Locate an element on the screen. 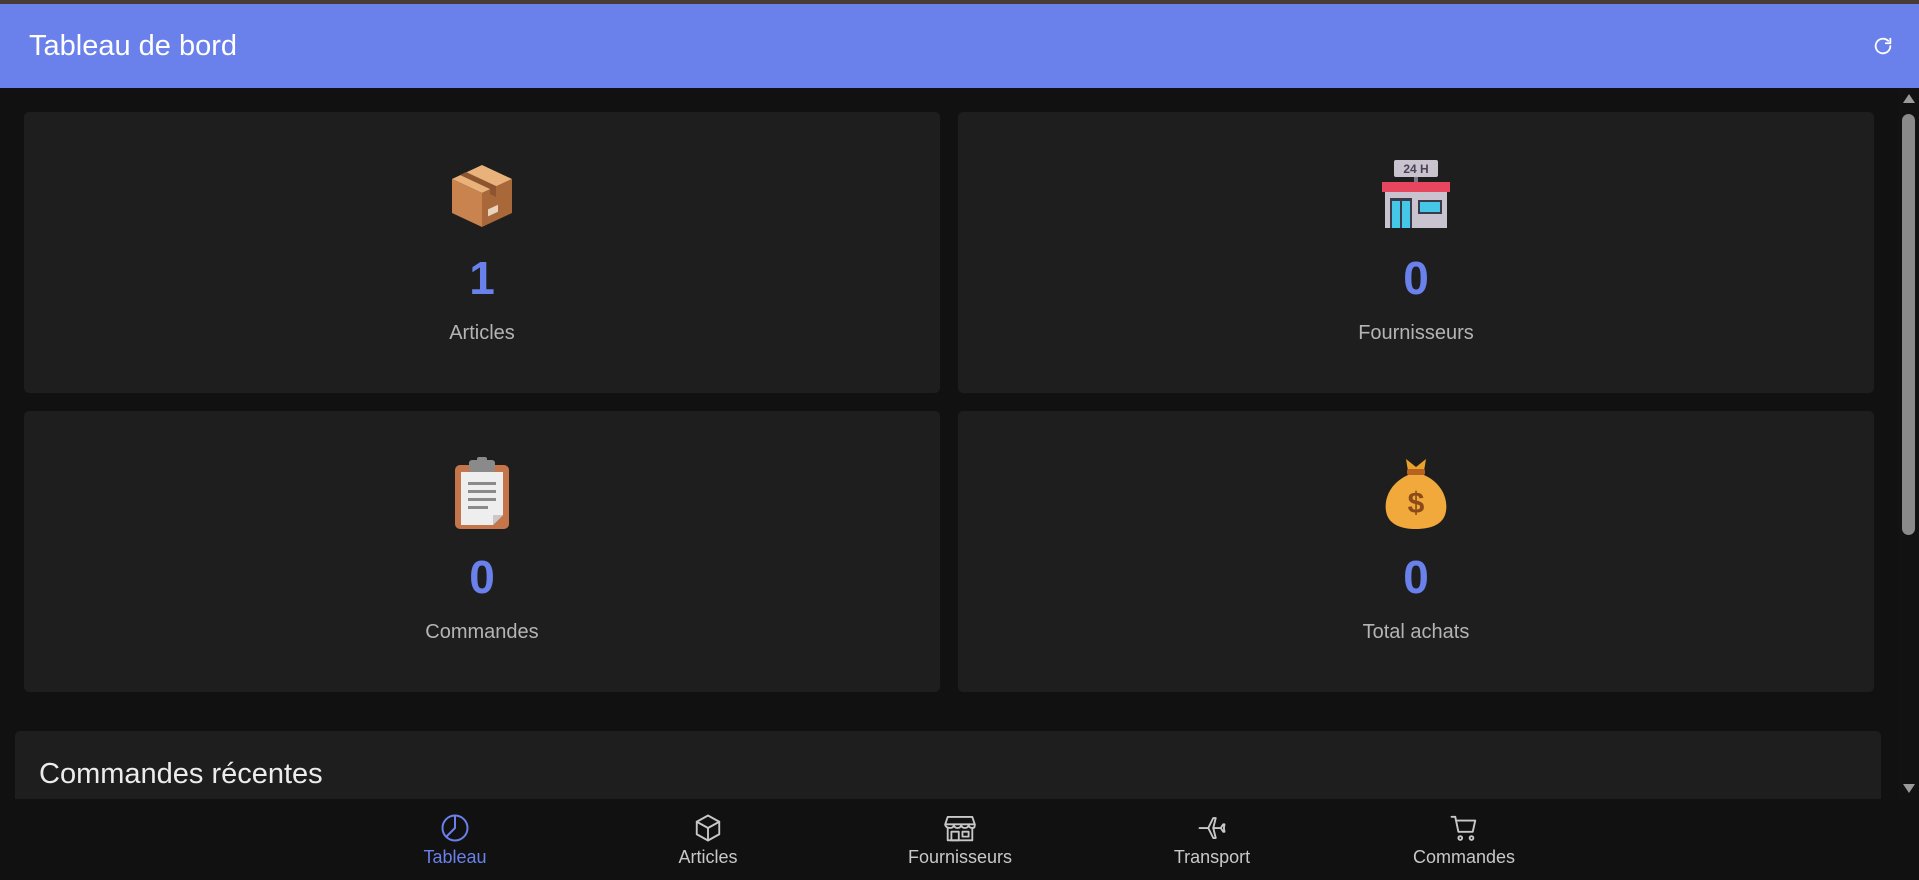  stat-label: Fournisseurs is located at coordinates (1416, 333).